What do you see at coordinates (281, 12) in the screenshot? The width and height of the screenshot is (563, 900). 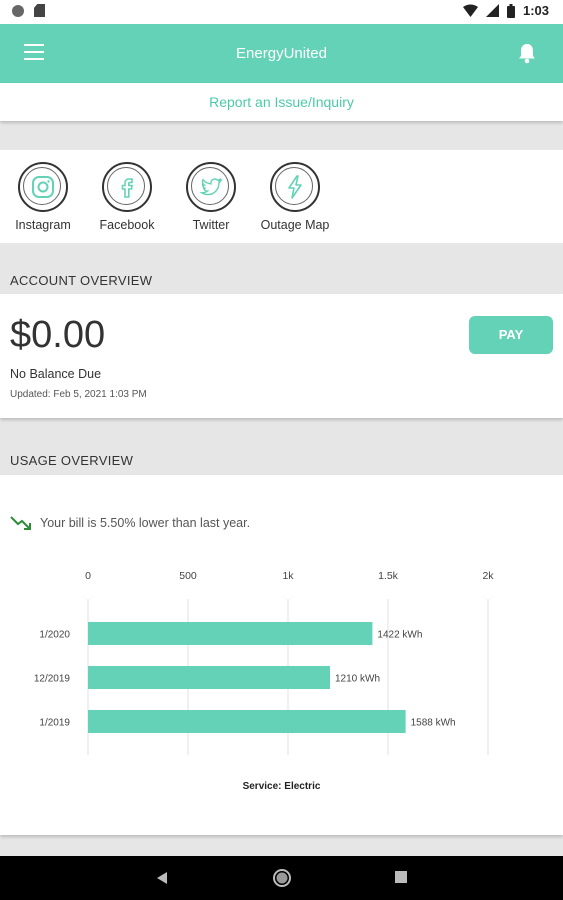 I see `status-bar: 1:03` at bounding box center [281, 12].